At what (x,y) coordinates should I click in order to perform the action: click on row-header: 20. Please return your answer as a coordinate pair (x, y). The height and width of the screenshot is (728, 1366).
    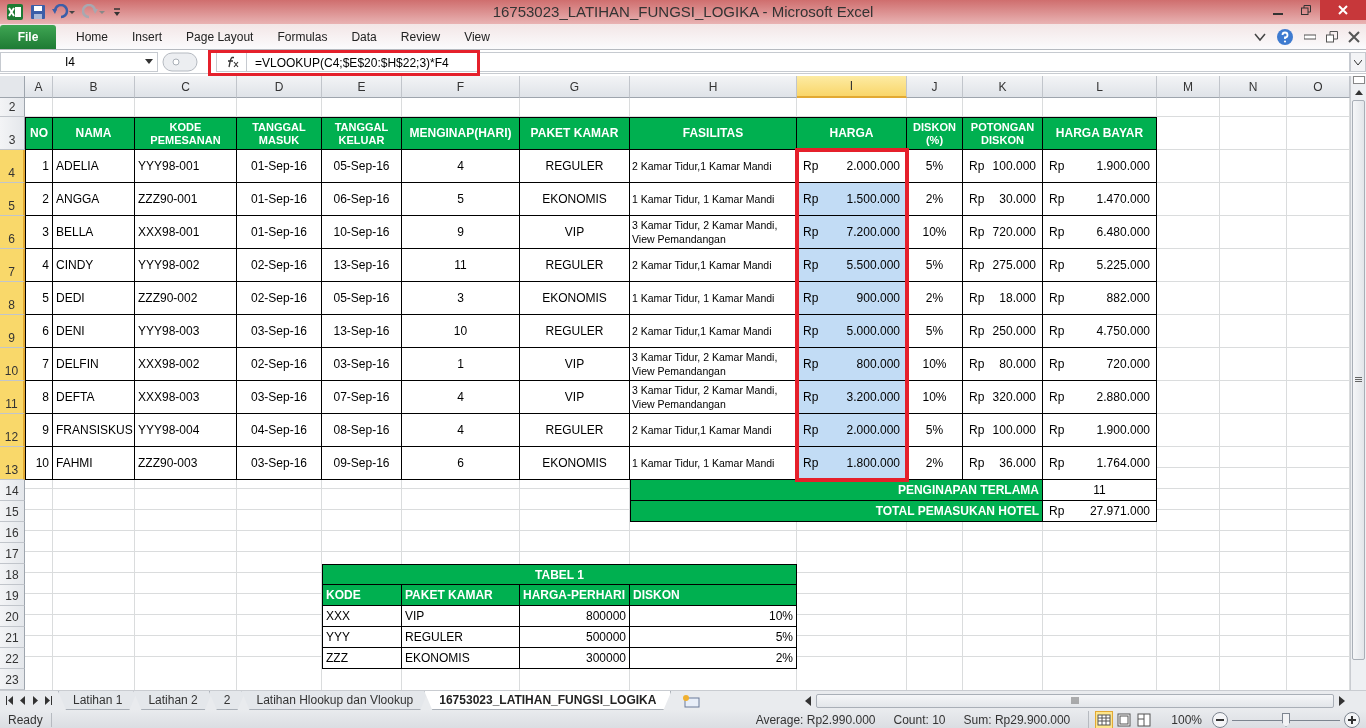
    Looking at the image, I should click on (12, 616).